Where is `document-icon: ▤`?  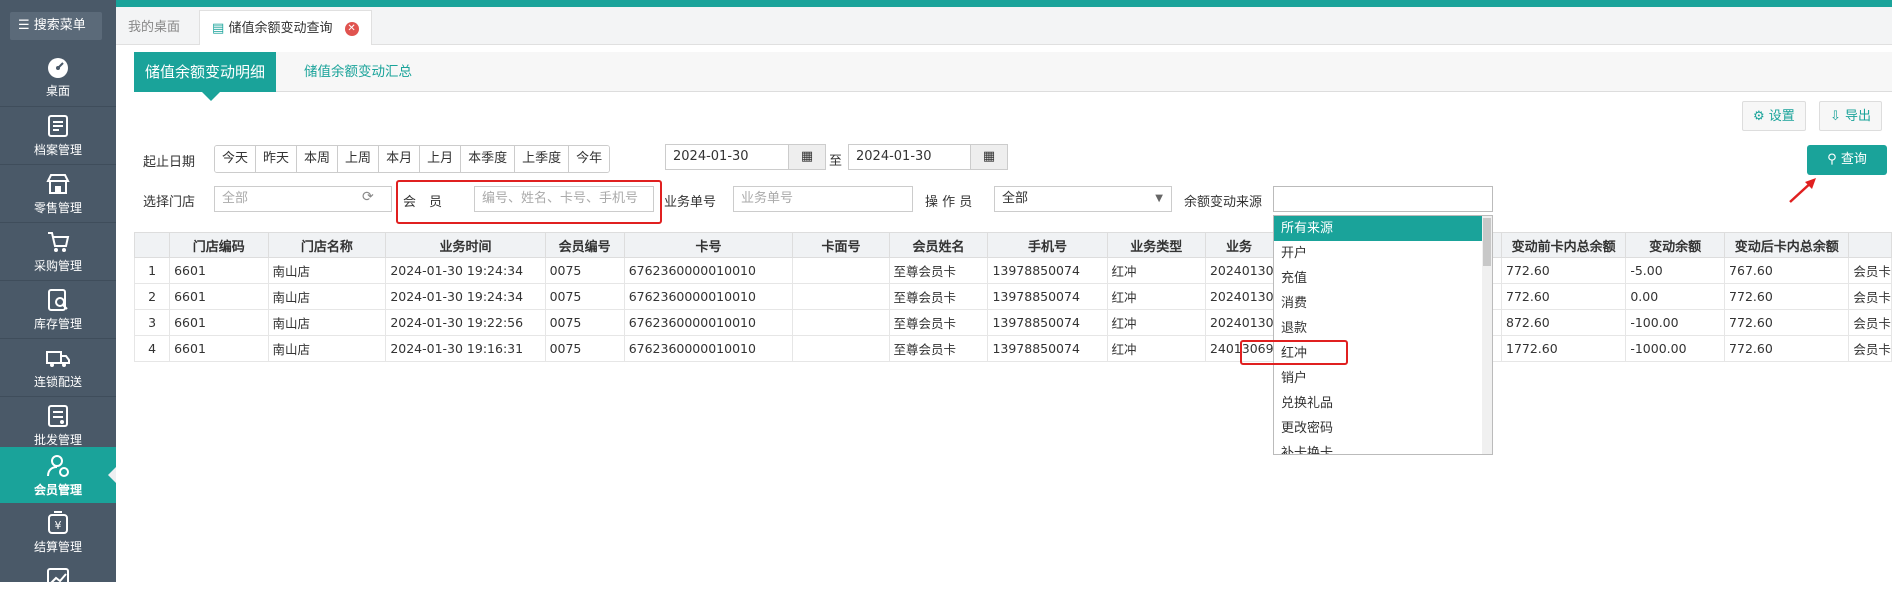
document-icon: ▤ is located at coordinates (218, 28).